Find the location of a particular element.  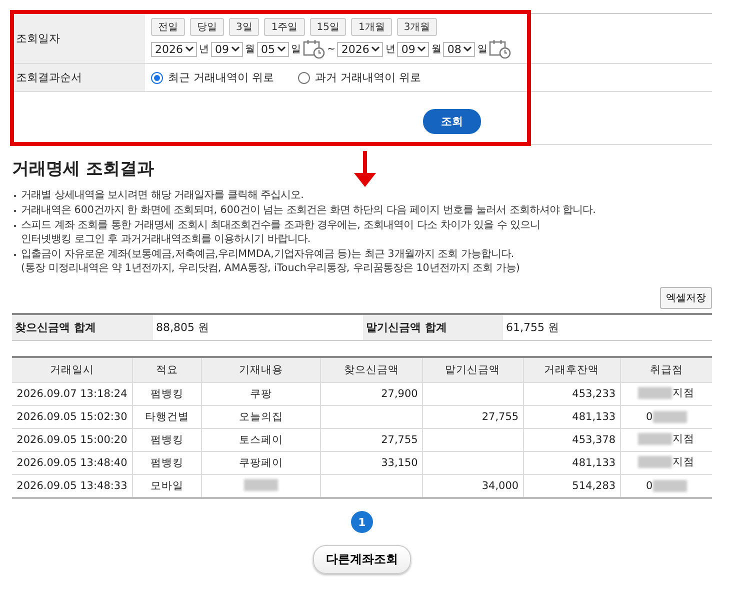

page-button: 1 is located at coordinates (362, 522).